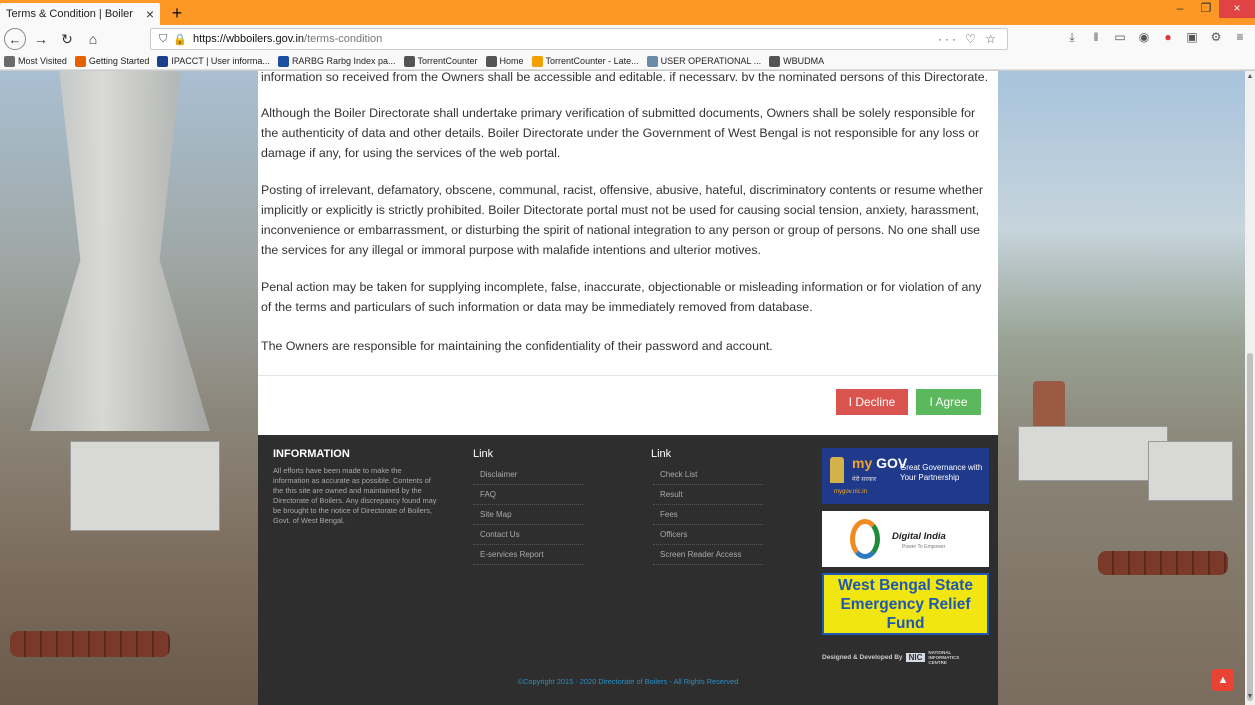 This screenshot has width=1255, height=705. What do you see at coordinates (504, 61) in the screenshot?
I see `bookmark-item: Home` at bounding box center [504, 61].